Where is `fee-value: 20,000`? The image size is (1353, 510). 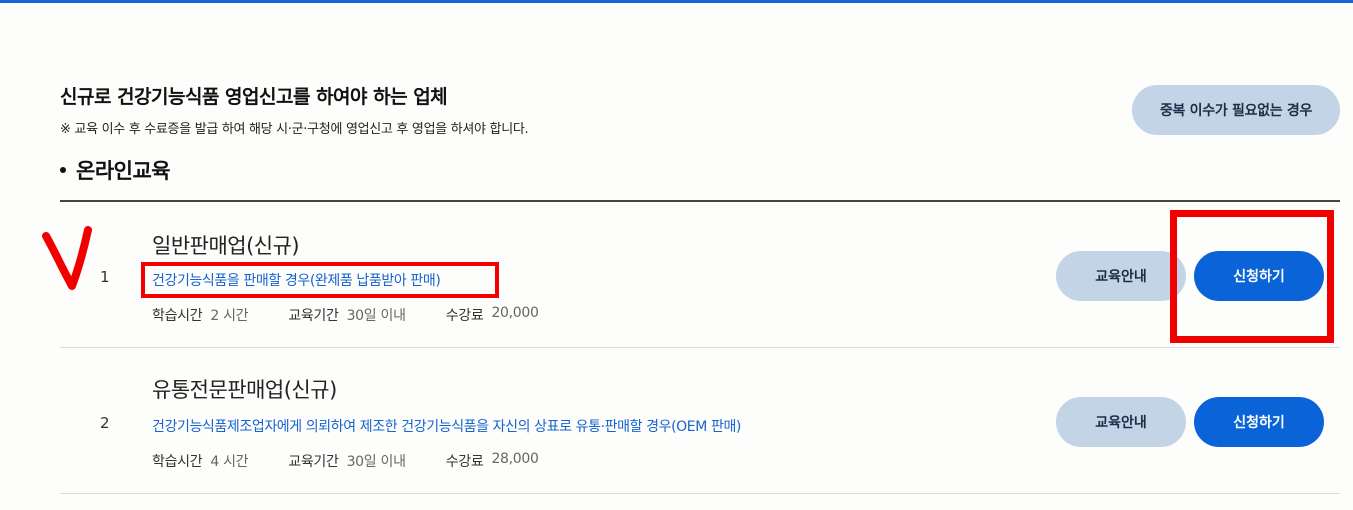
fee-value: 20,000 is located at coordinates (515, 313).